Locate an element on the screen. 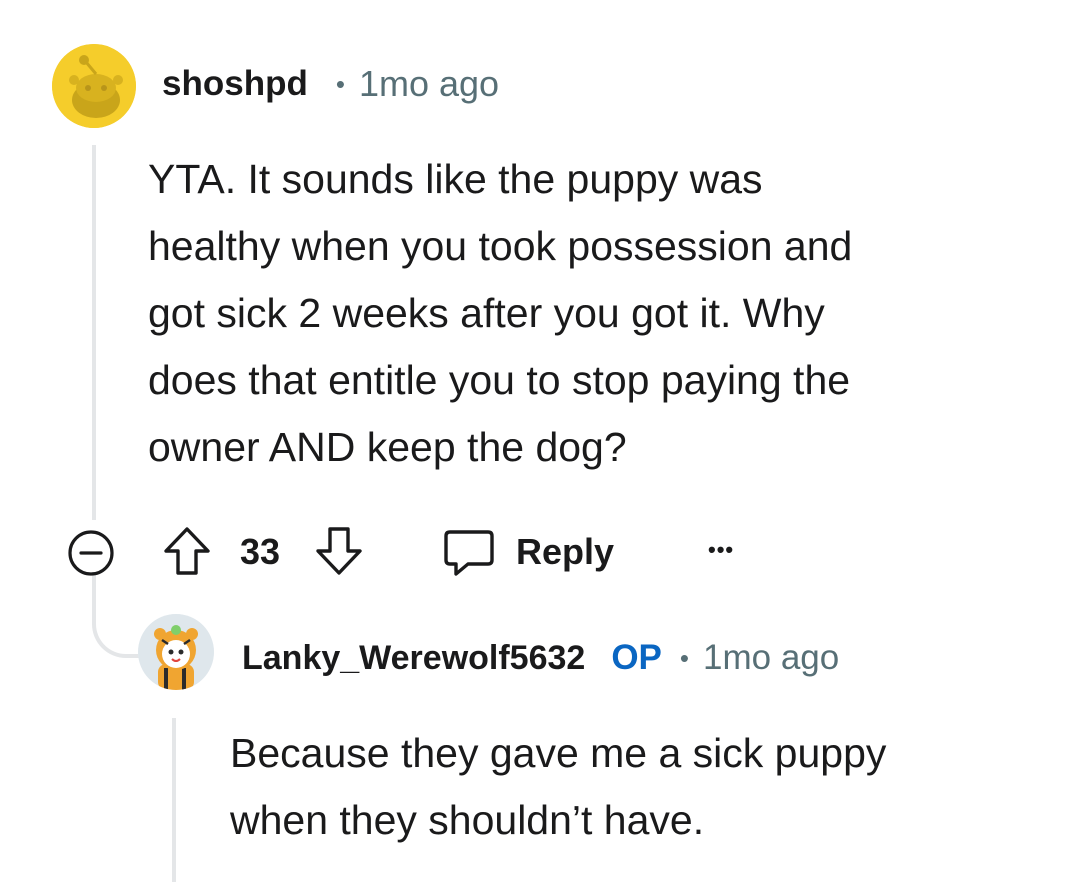 The height and width of the screenshot is (882, 1078). comment-body-line: does that entitle you to stop paying the is located at coordinates (499, 380).